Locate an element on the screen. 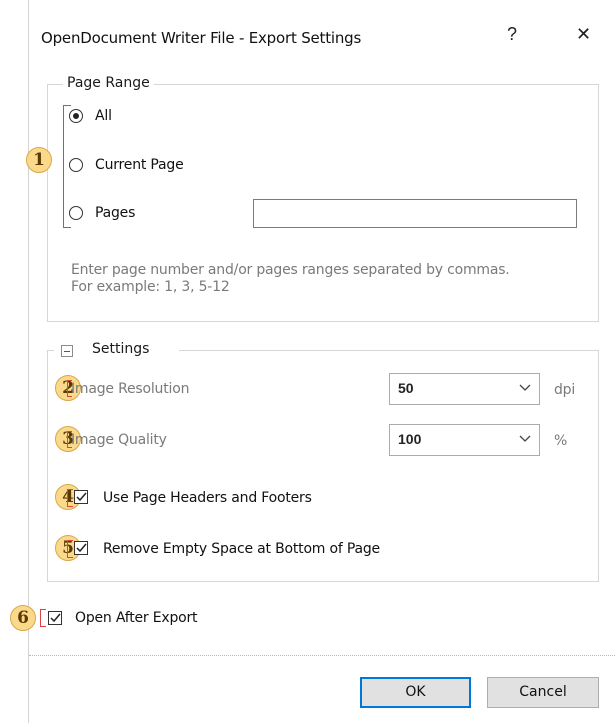 The image size is (615, 723). remove-empty-space-checkbox is located at coordinates (81, 548).